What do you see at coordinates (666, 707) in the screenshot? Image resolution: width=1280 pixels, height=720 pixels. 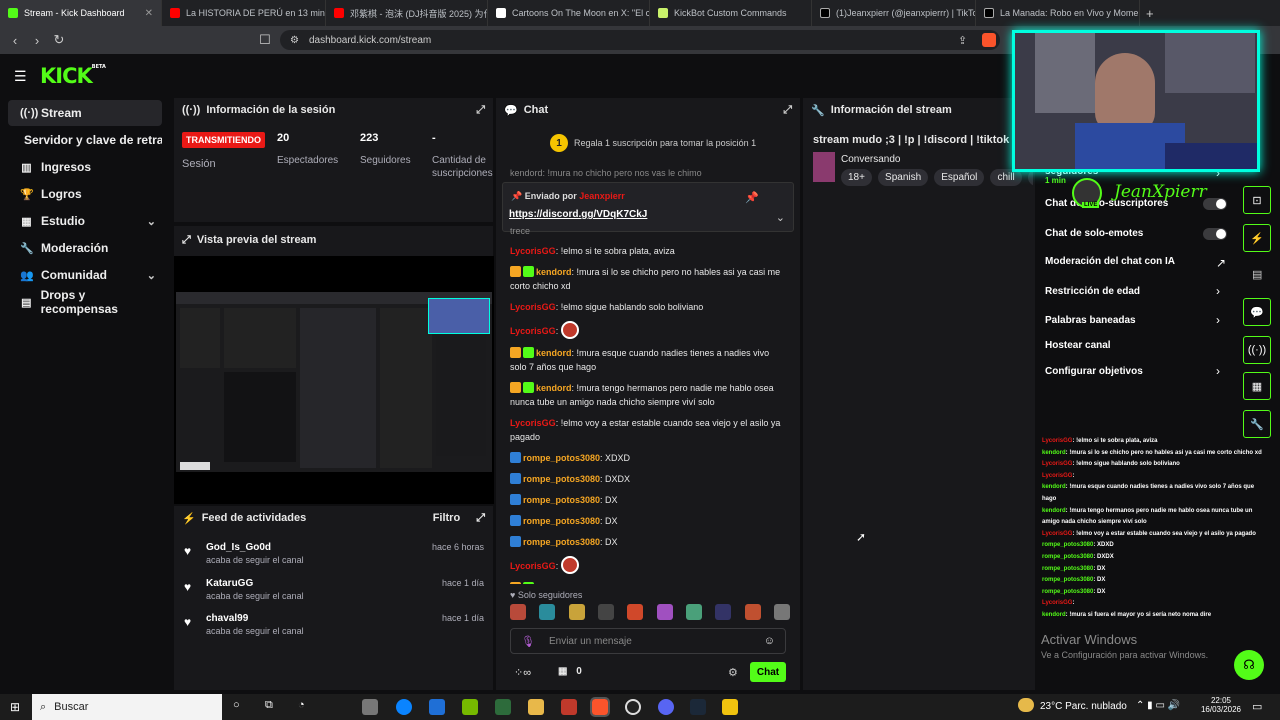 I see `discord-icon` at bounding box center [666, 707].